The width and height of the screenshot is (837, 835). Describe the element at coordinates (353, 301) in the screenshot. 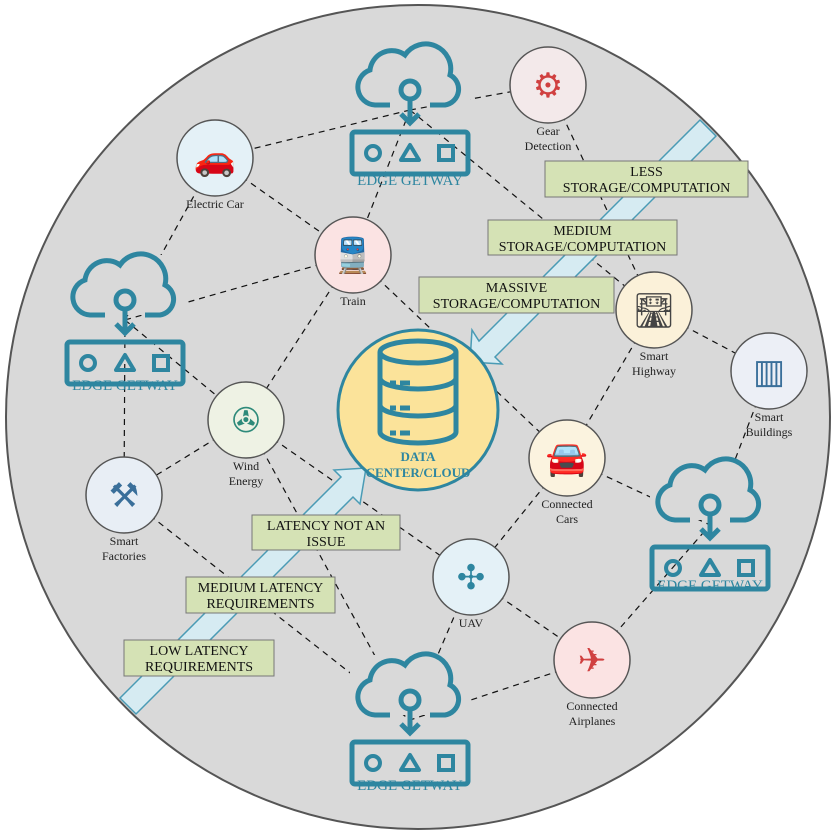

I see `node-label-line: Train` at that location.